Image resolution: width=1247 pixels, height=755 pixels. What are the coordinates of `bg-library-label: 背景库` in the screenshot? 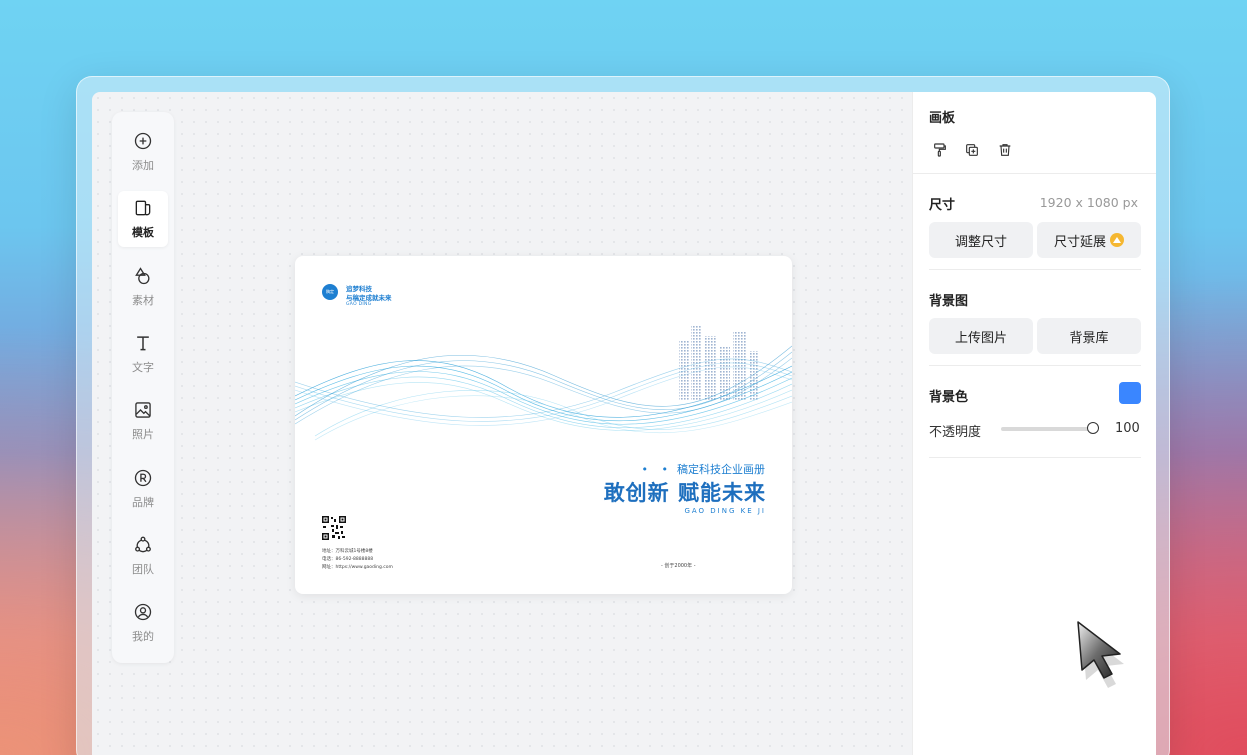 It's located at (1089, 338).